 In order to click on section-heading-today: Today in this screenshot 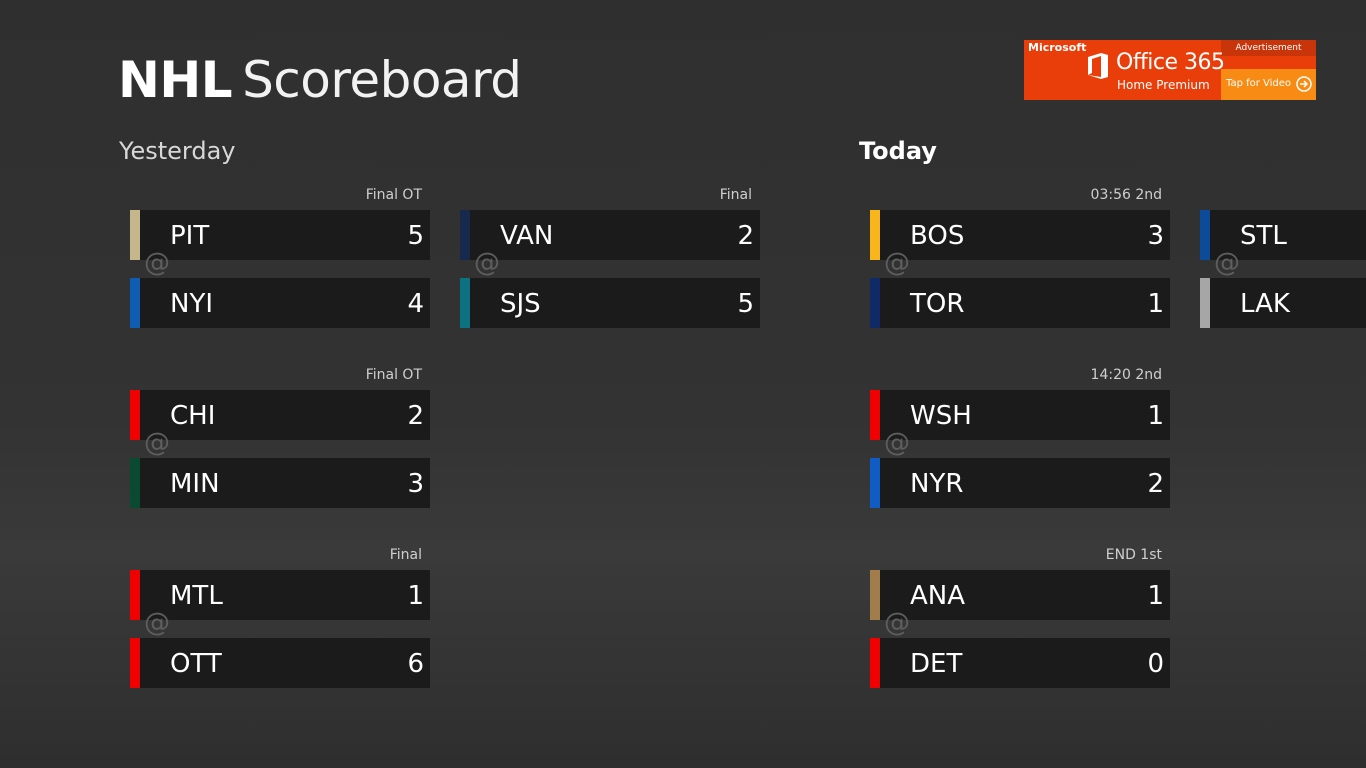, I will do `click(898, 151)`.